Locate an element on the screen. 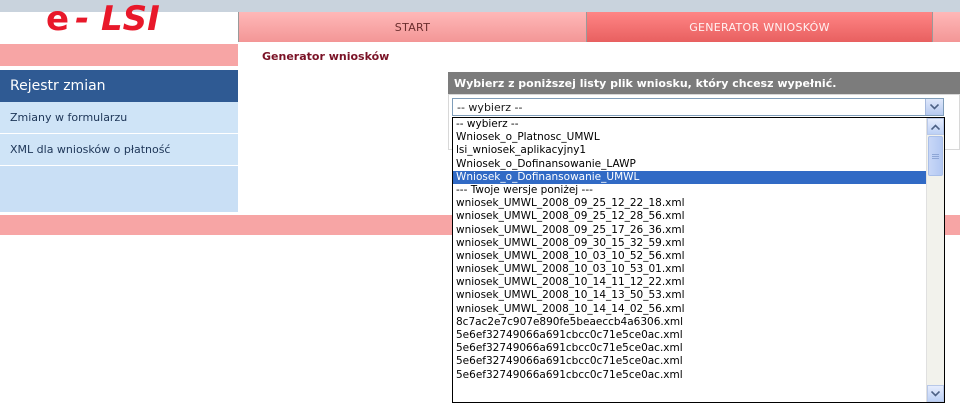  tab-start-label: START is located at coordinates (412, 27).